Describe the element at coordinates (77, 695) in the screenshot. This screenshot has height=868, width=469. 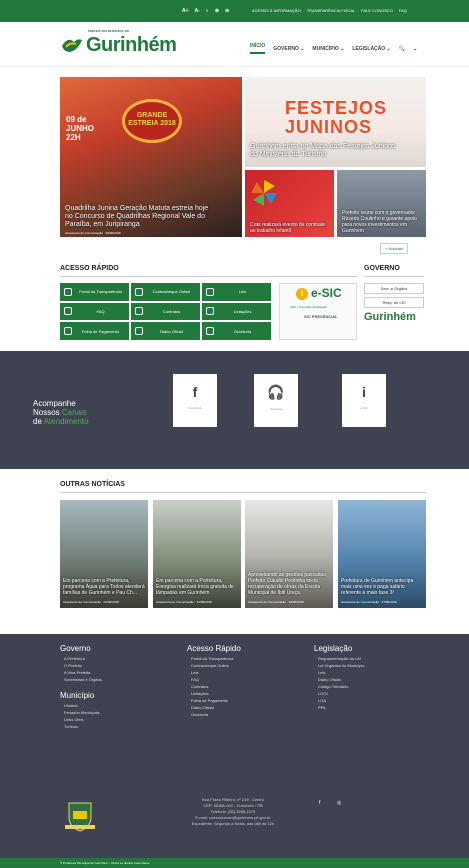
I see `footer-municipio-title: Município` at that location.